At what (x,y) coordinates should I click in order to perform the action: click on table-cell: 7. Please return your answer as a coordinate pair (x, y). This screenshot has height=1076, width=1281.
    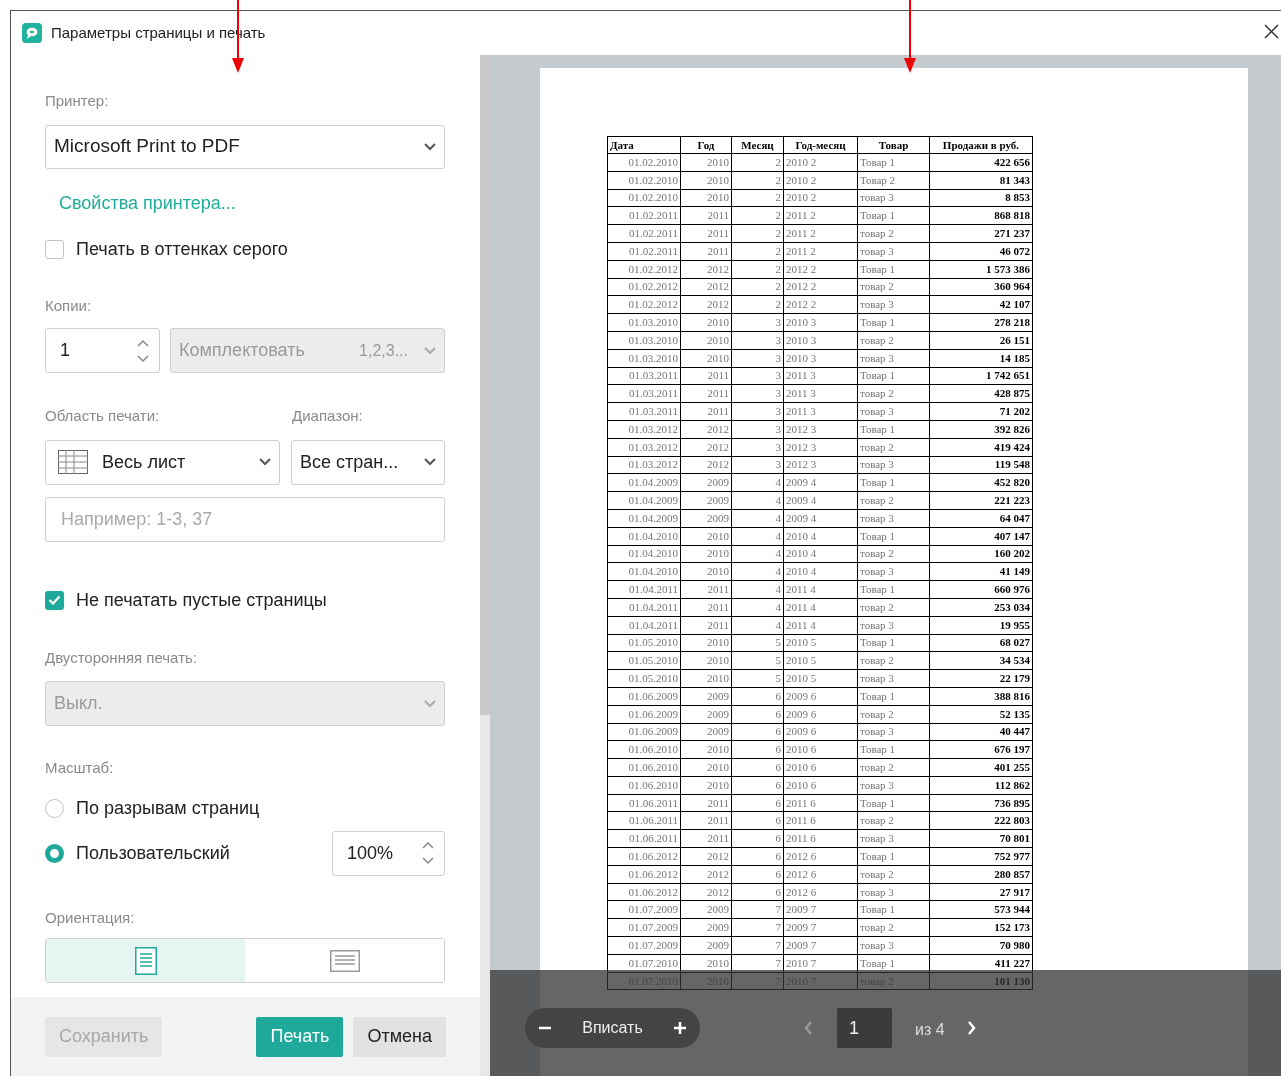
    Looking at the image, I should click on (757, 909).